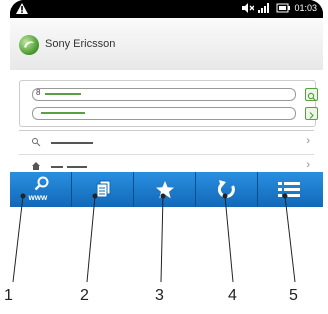 This screenshot has height=314, width=328. I want to click on callout-5: 5, so click(293, 295).